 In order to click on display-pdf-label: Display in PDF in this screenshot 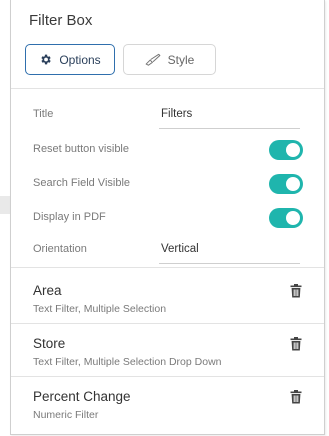, I will do `click(69, 217)`.